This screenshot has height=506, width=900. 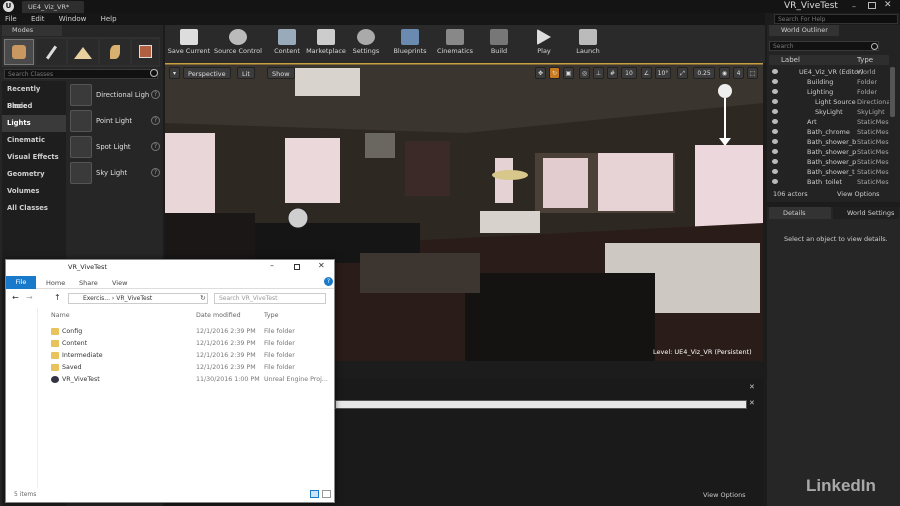 What do you see at coordinates (568, 73) in the screenshot?
I see `scale-icon: ▣` at bounding box center [568, 73].